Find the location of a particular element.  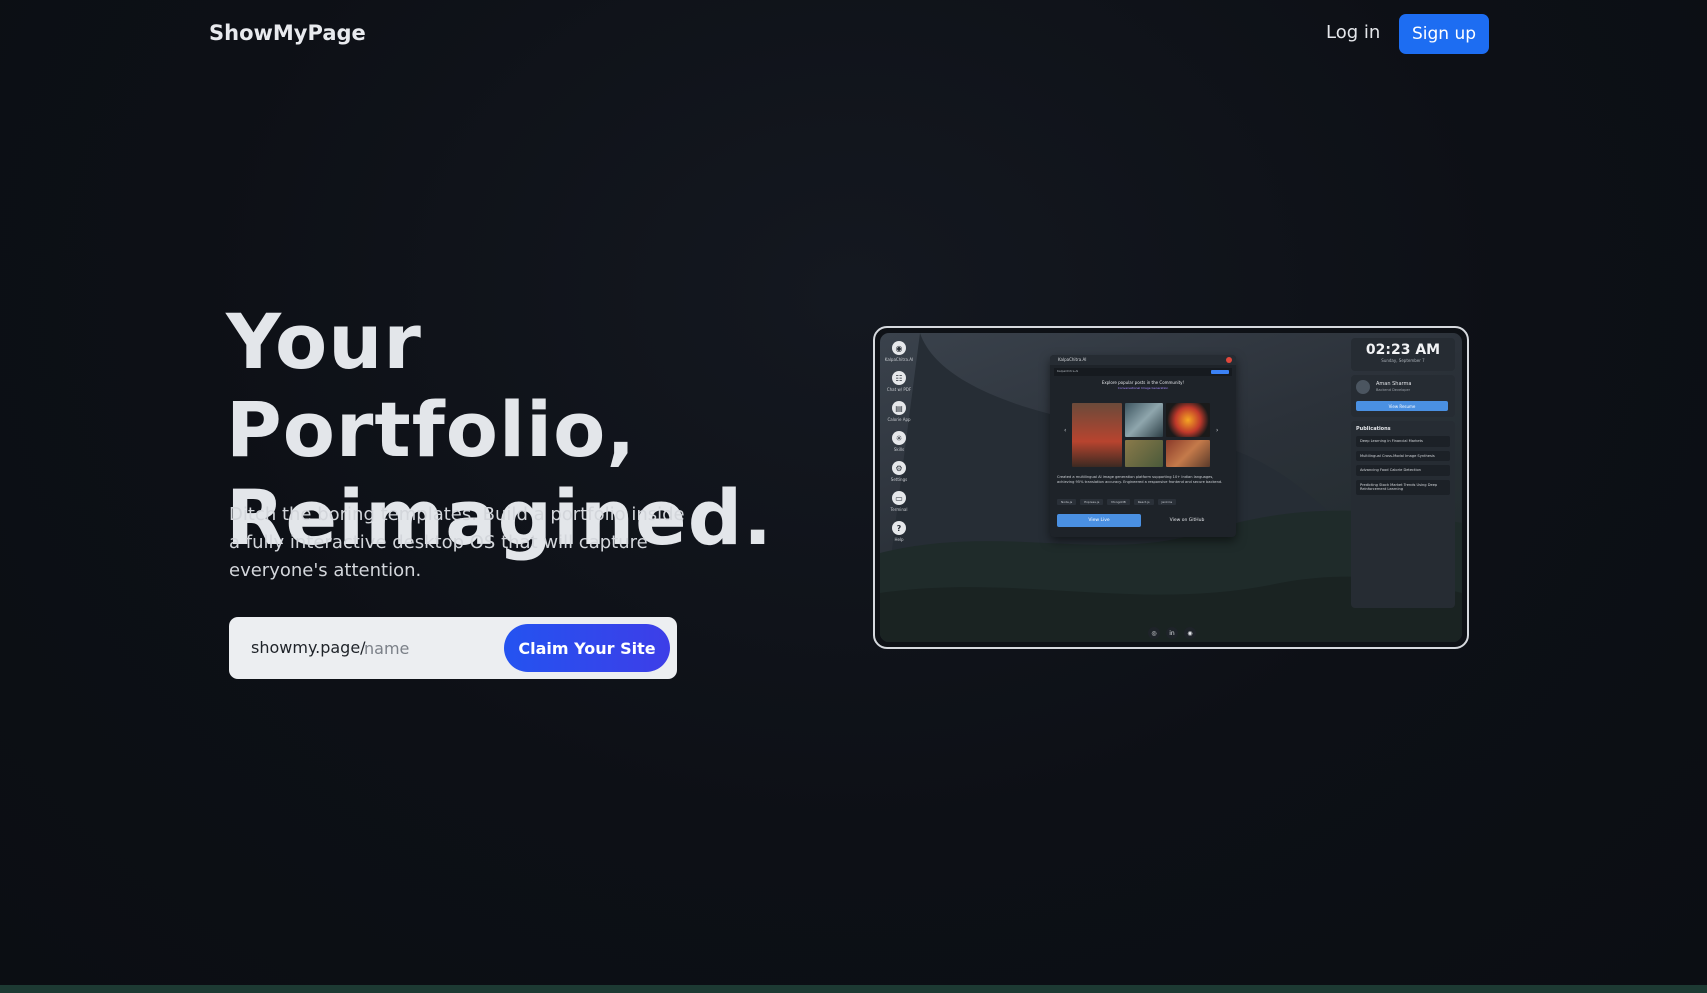

headline-line-1: Your Portfolio, is located at coordinates (431, 385).